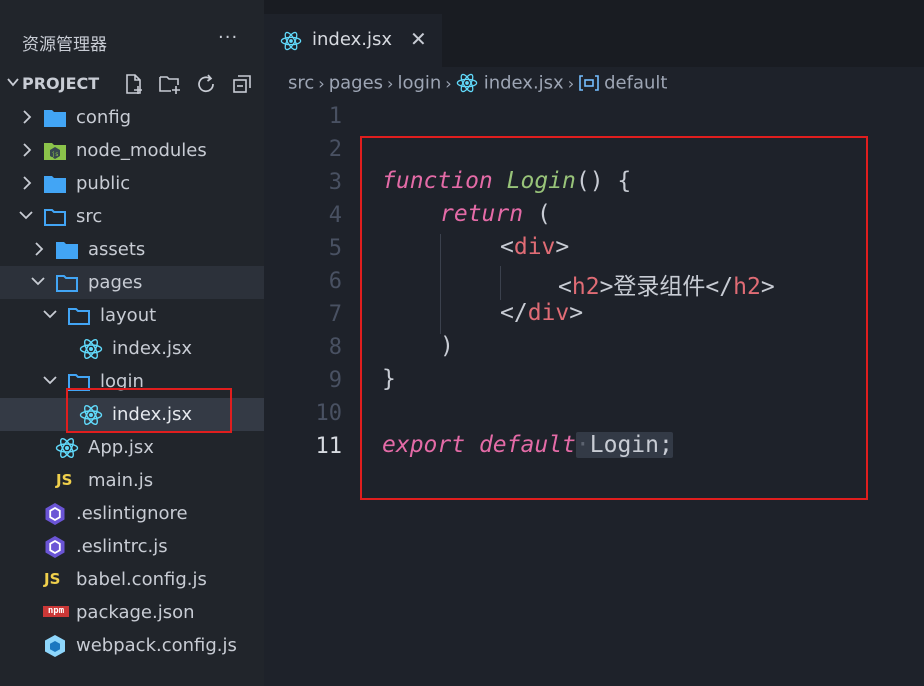 This screenshot has width=924, height=686. I want to click on explorer-title: 资源管理器, so click(64, 45).